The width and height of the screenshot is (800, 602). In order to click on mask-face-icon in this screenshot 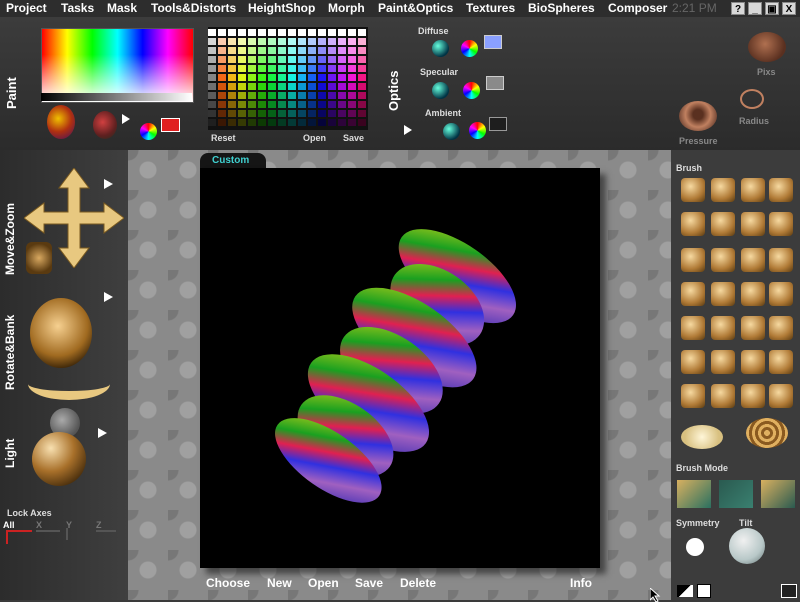, I will do `click(61, 122)`.